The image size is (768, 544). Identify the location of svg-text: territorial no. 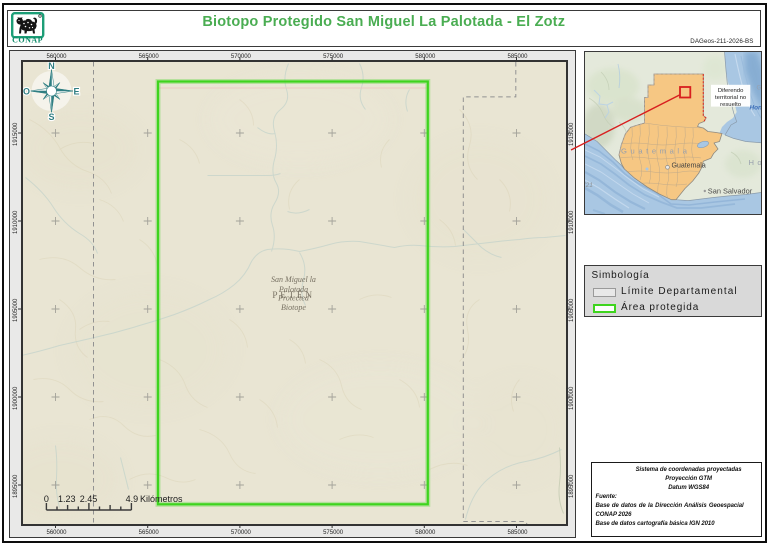
(731, 98).